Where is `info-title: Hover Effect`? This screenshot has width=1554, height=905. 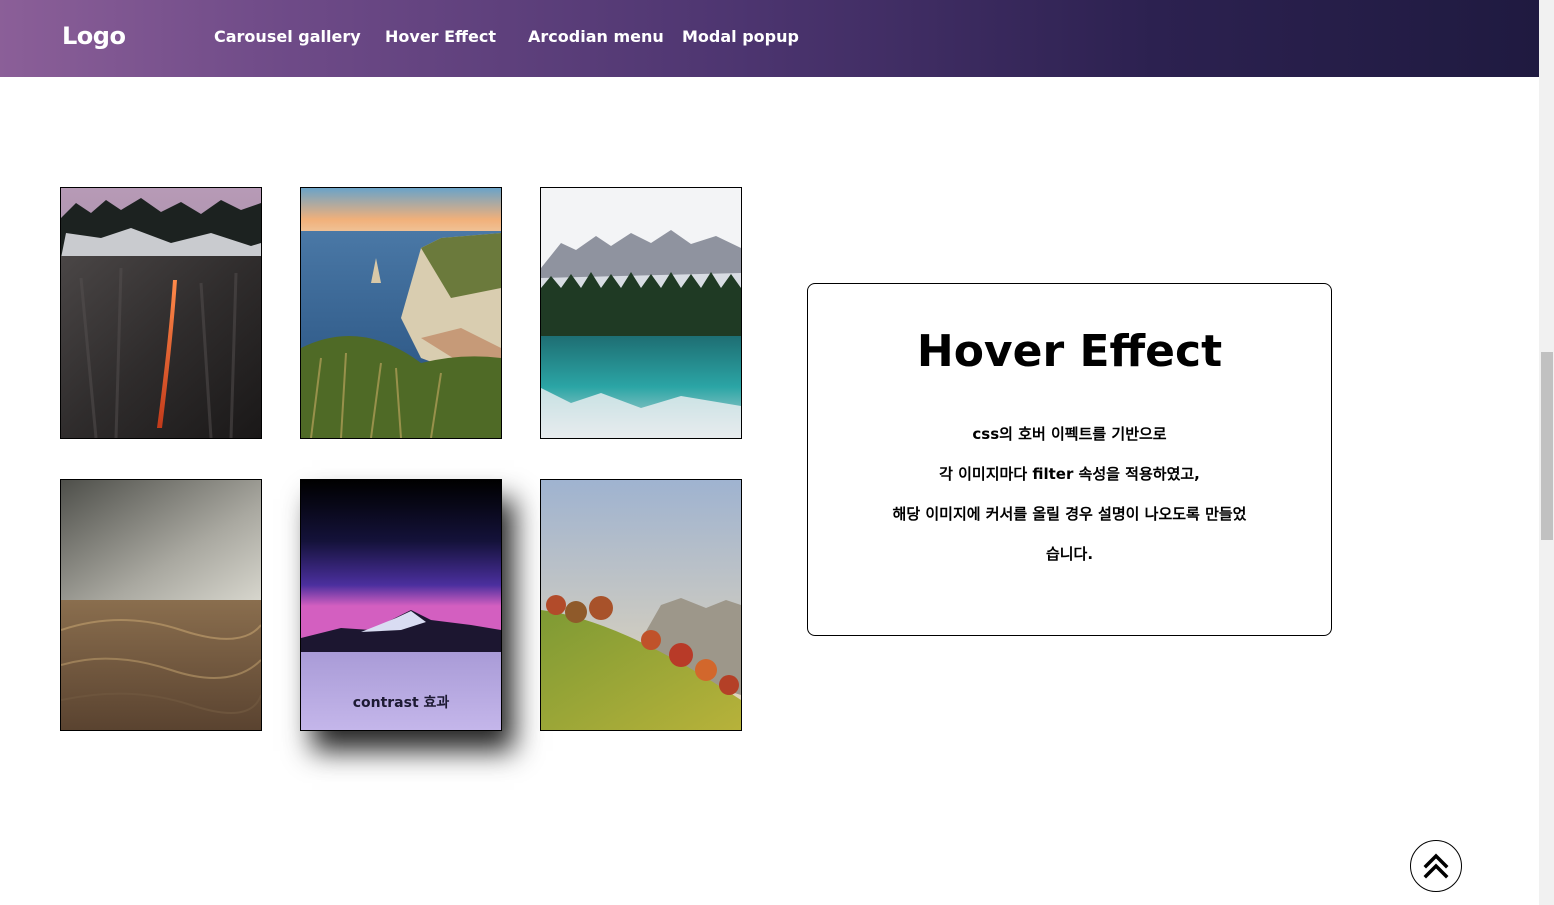
info-title: Hover Effect is located at coordinates (1069, 351).